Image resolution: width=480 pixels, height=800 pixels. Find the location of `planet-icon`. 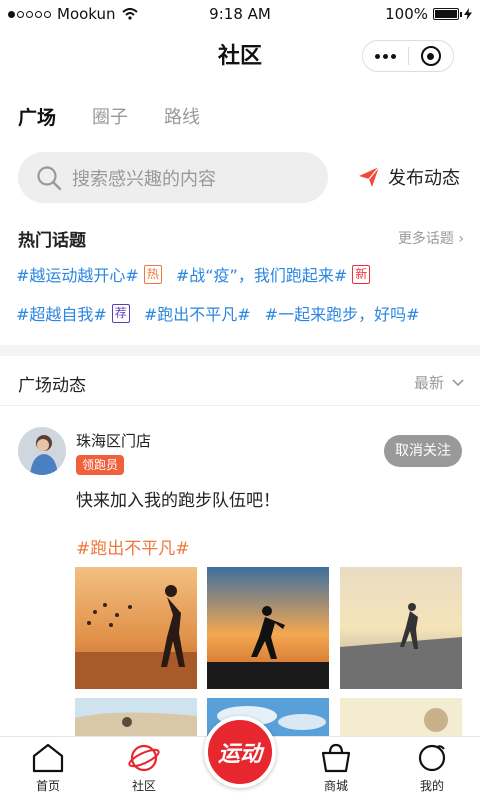

planet-icon is located at coordinates (144, 758).